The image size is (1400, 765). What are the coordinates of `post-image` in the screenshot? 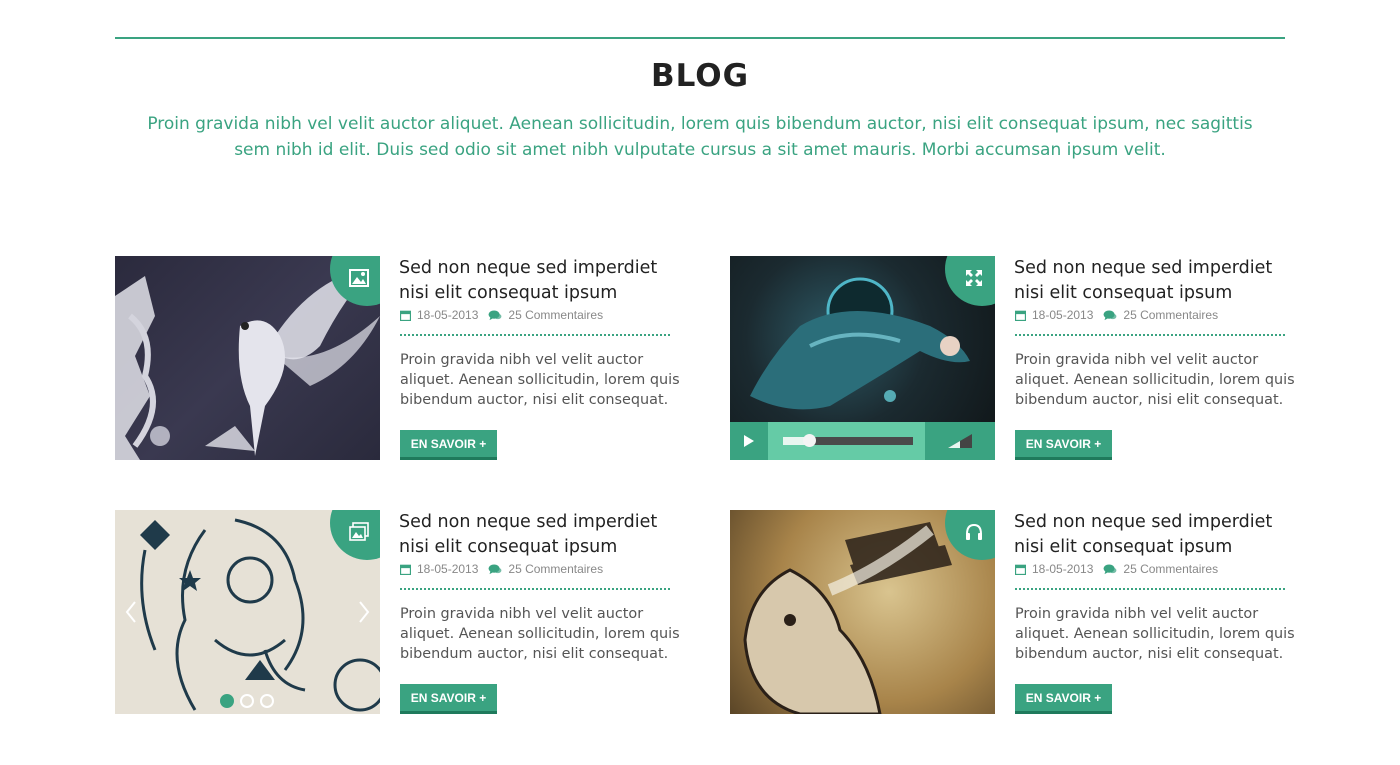 It's located at (247, 358).